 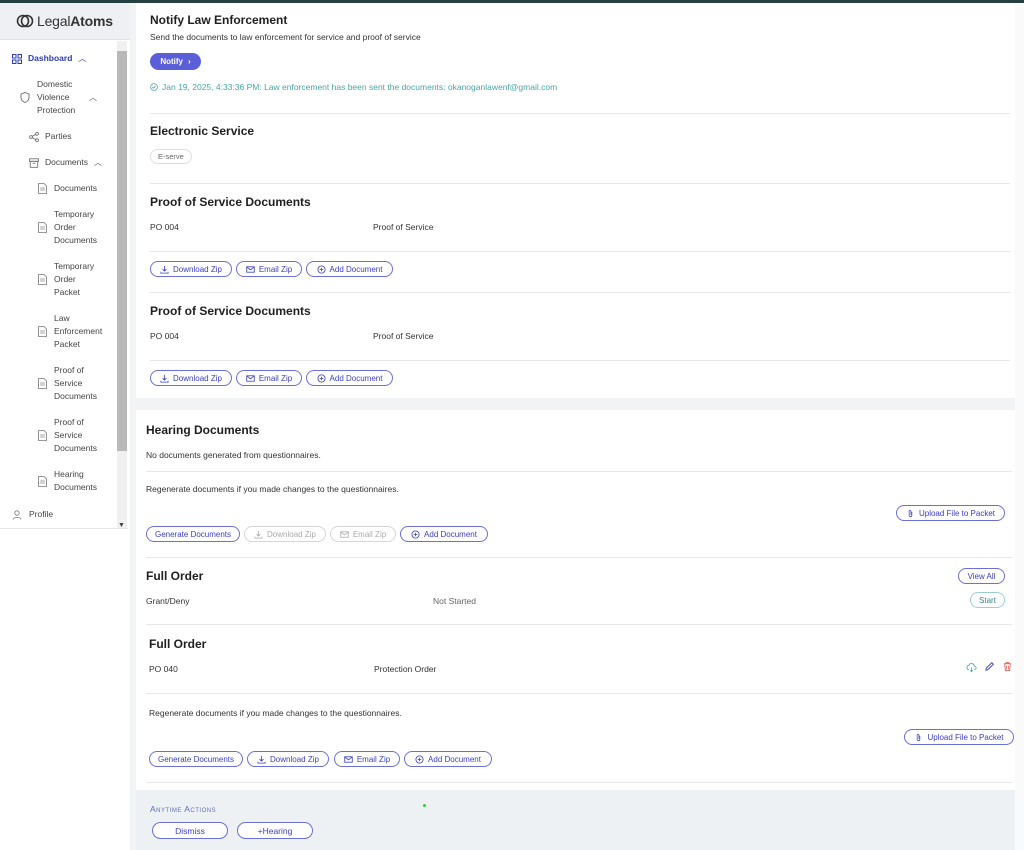 I want to click on full-order-generate-documents-button: Generate Documents, so click(x=196, y=759).